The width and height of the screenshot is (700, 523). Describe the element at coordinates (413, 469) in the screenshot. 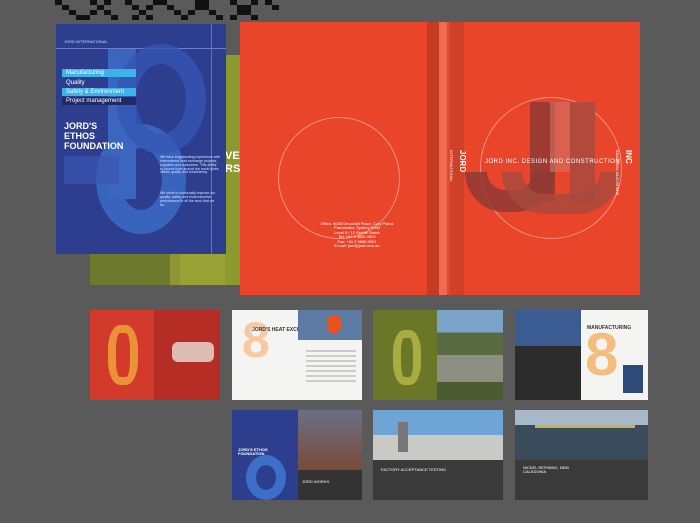

I see `thumb-title-acceptance: FACTORY ACCEPTANCE TESTING` at that location.